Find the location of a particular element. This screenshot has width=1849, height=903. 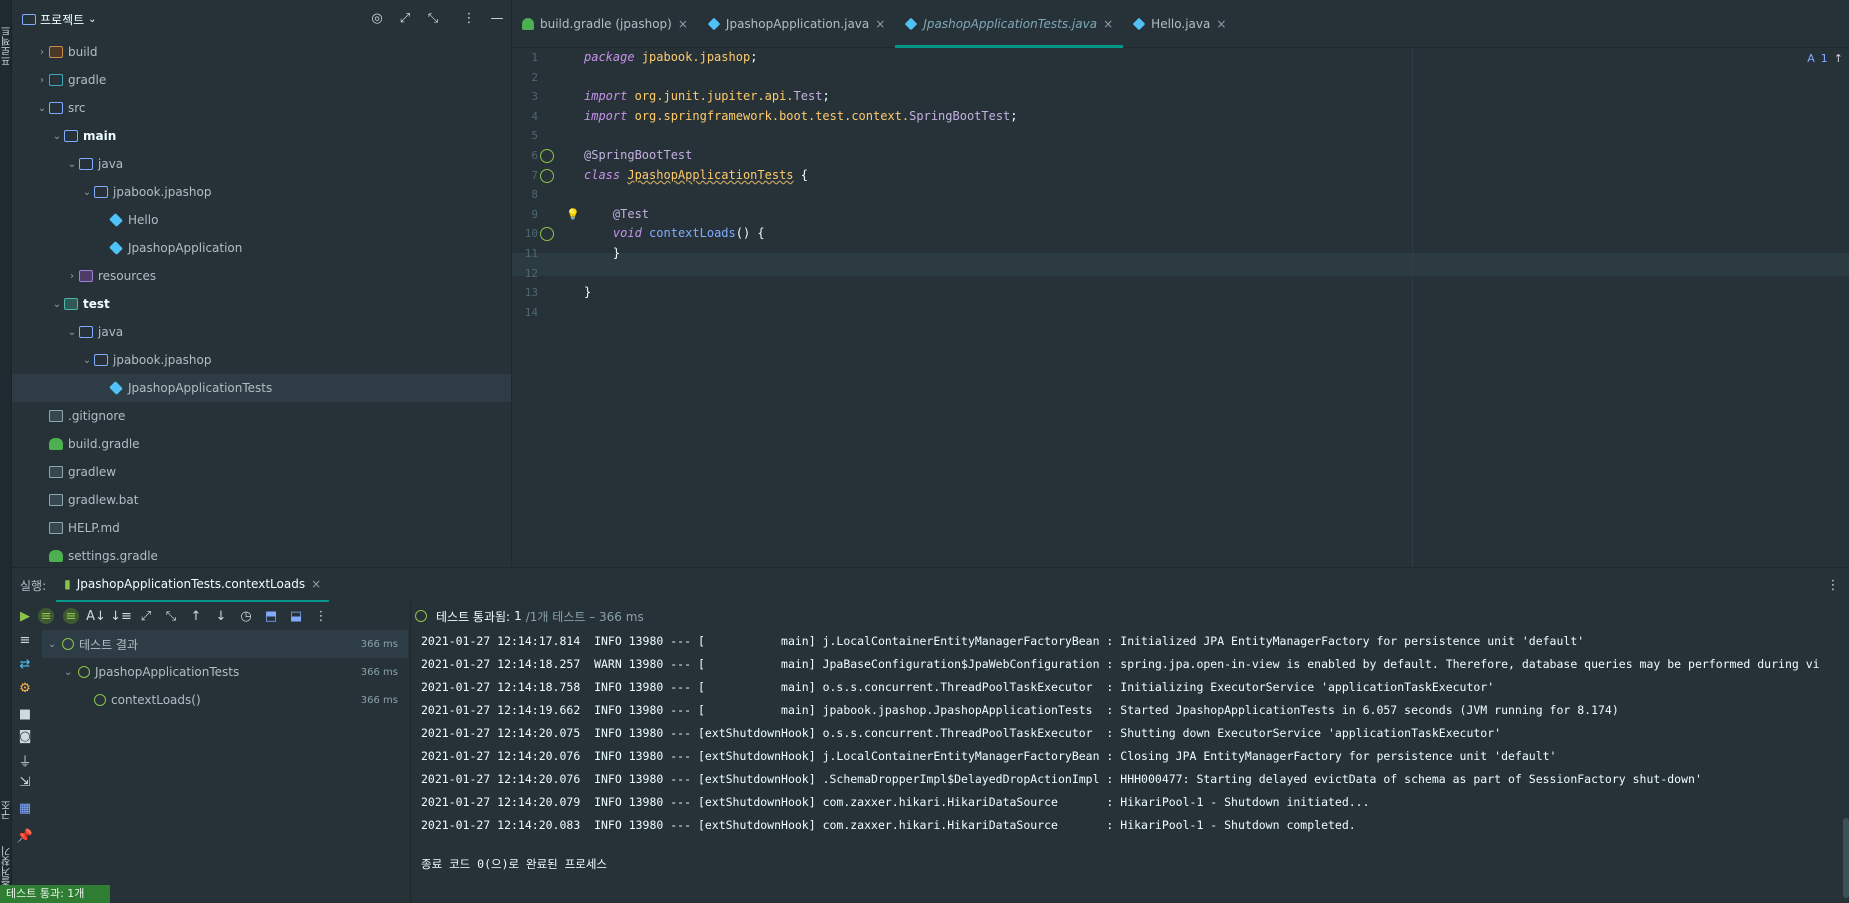

sort-alphabetically-icon: A↓ is located at coordinates (96, 616).